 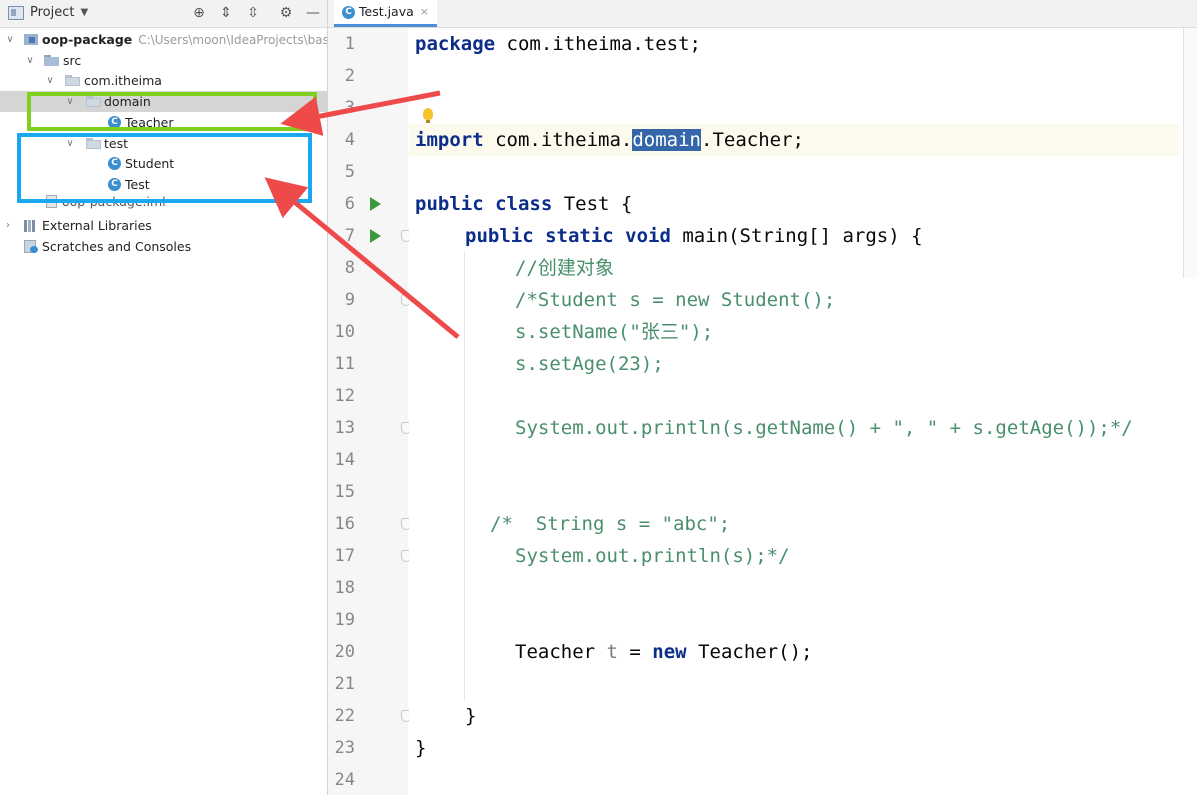 What do you see at coordinates (344, 524) in the screenshot?
I see `line-number: 16` at bounding box center [344, 524].